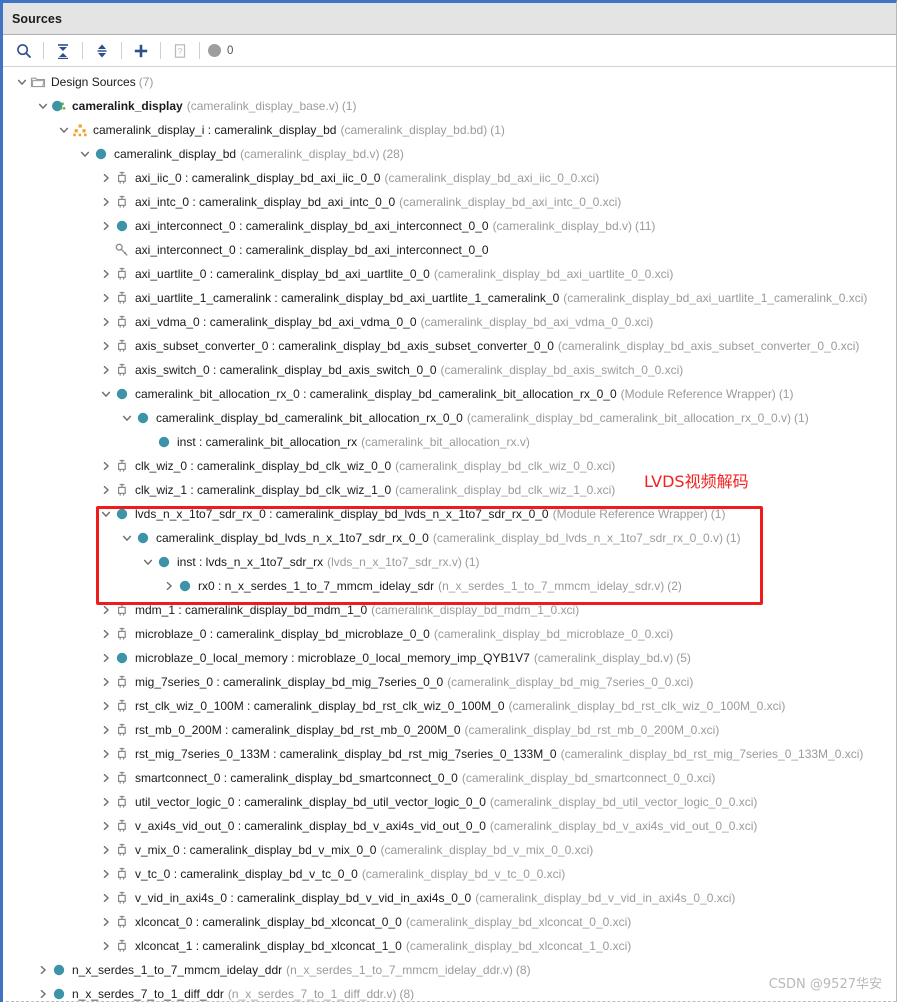 The height and width of the screenshot is (1002, 897). Describe the element at coordinates (449, 130) in the screenshot. I see `tree-row: cameralink_display_i` at that location.